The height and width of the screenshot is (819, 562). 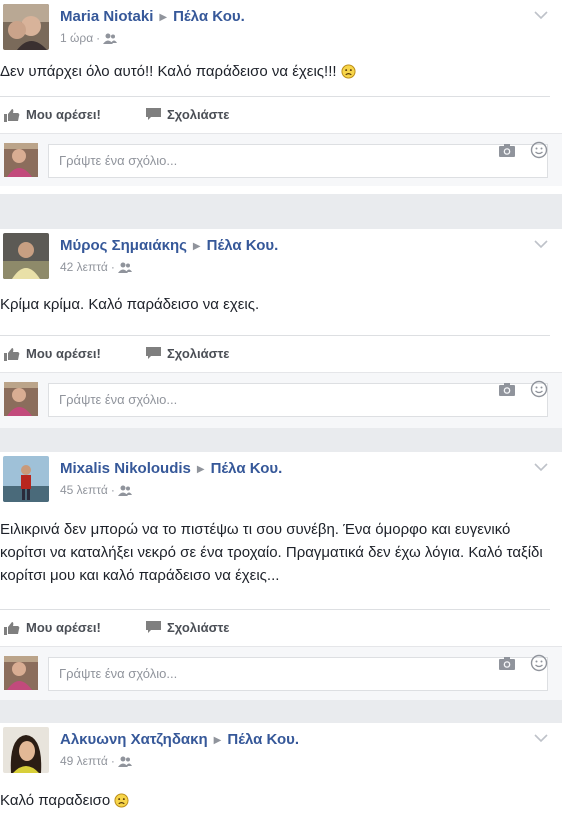 I want to click on timestamp: 42 λεπτά, so click(x=84, y=267).